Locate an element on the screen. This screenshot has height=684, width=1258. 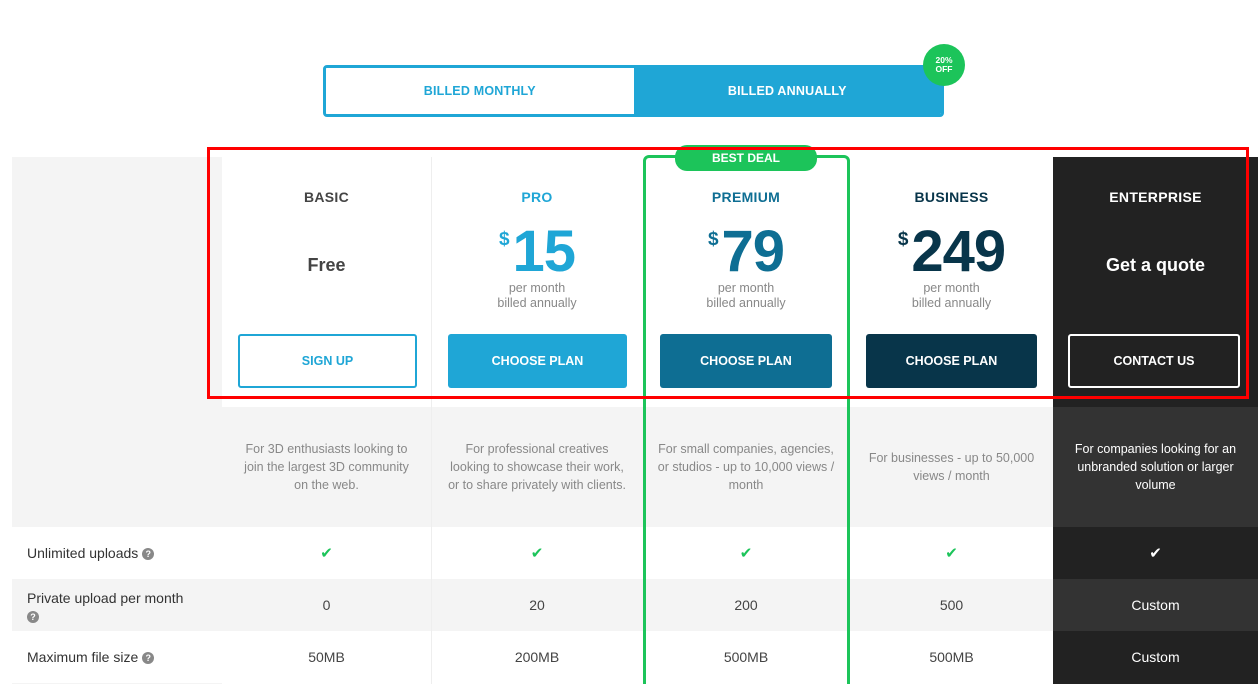
plan-price: $ 15 is located at coordinates (537, 251).